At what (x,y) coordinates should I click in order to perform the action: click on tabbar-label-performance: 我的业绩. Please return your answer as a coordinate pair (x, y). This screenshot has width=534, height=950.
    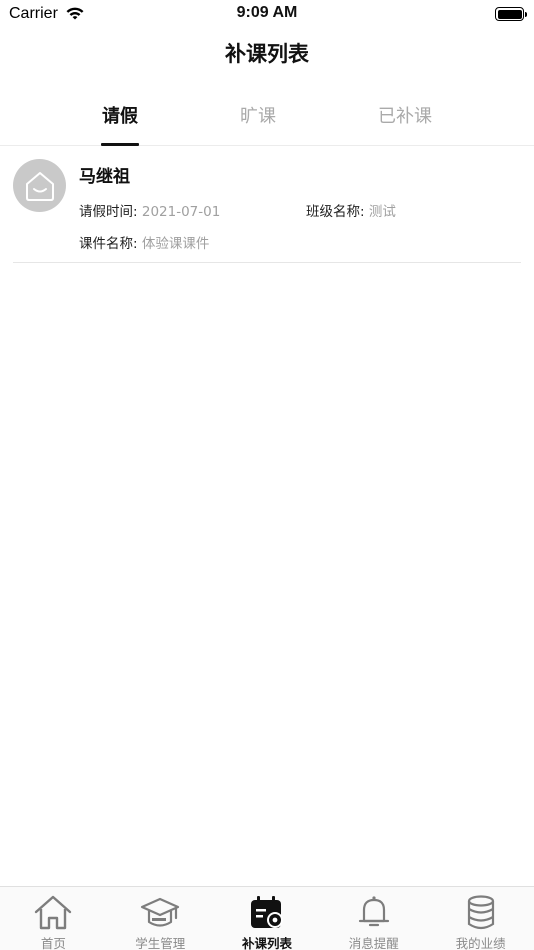
    Looking at the image, I should click on (480, 943).